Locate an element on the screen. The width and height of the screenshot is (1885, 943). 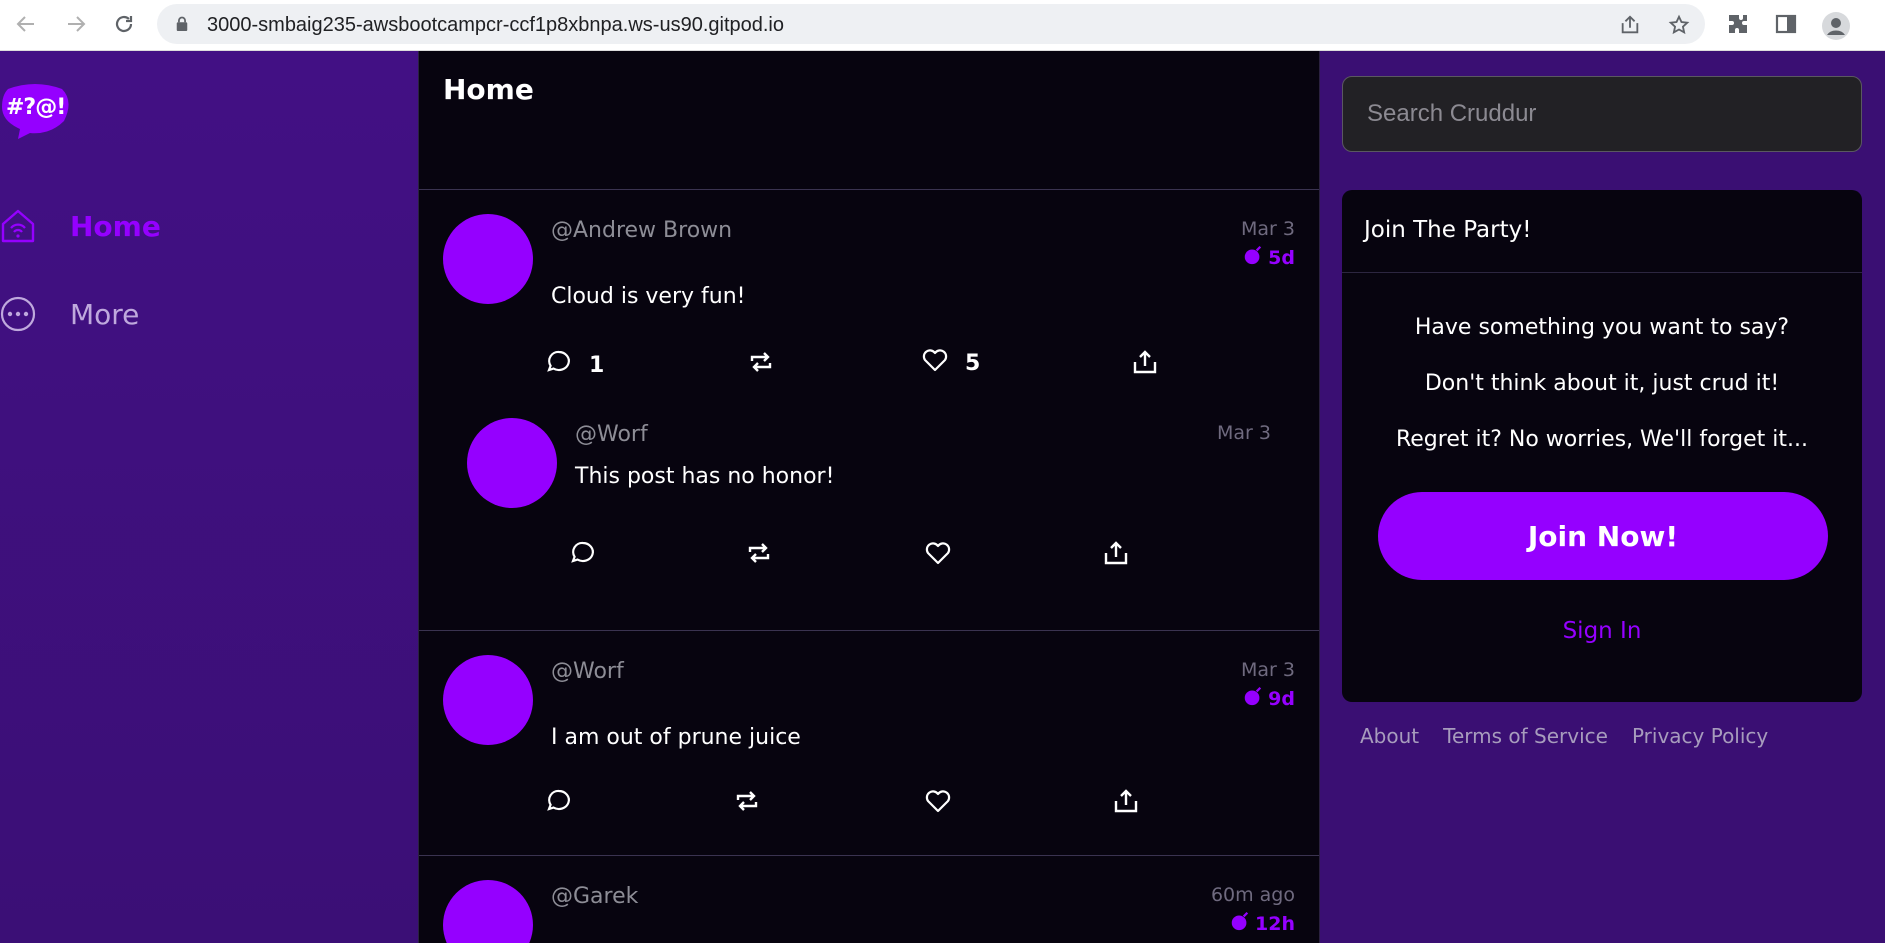
home-icon is located at coordinates (18, 226).